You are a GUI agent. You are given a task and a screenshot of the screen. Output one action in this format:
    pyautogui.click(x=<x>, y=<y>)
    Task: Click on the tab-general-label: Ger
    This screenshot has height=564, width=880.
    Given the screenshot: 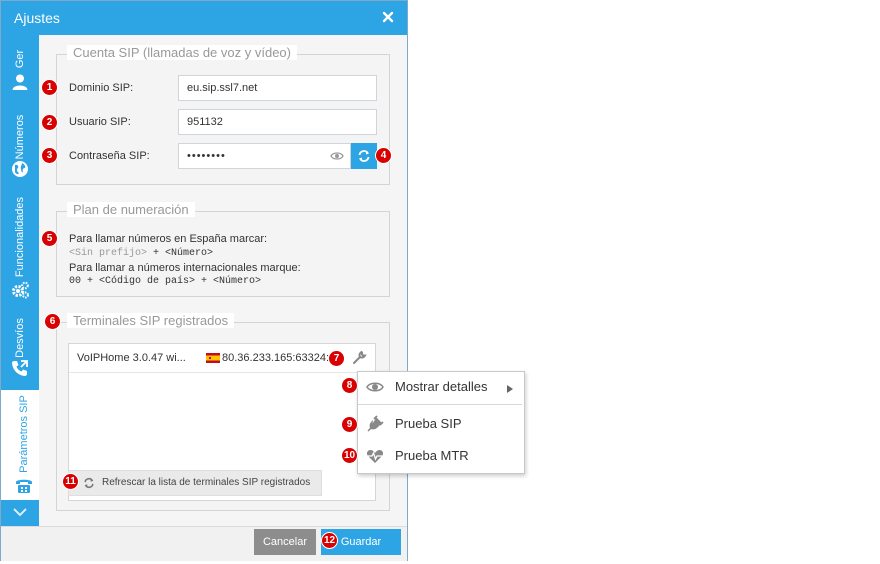 What is the action you would take?
    pyautogui.click(x=20, y=59)
    